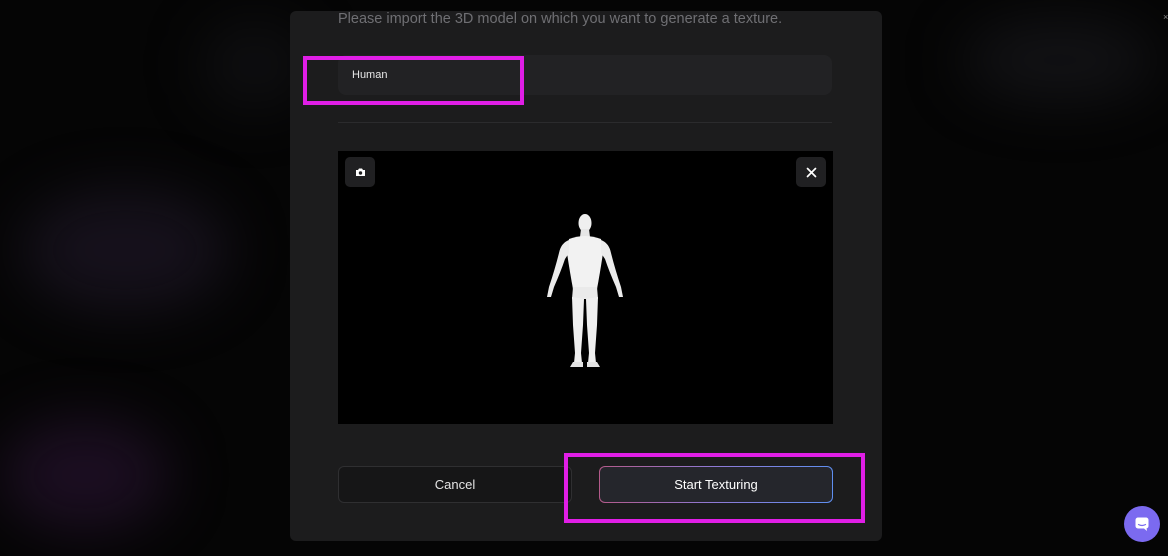  Describe the element at coordinates (714, 488) in the screenshot. I see `highlight-box-start-button` at that location.